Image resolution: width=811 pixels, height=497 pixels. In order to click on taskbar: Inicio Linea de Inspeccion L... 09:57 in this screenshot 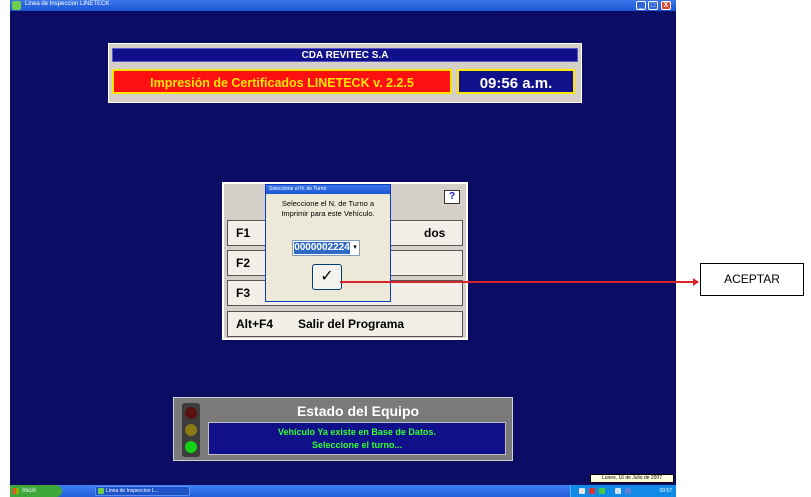, I will do `click(343, 491)`.